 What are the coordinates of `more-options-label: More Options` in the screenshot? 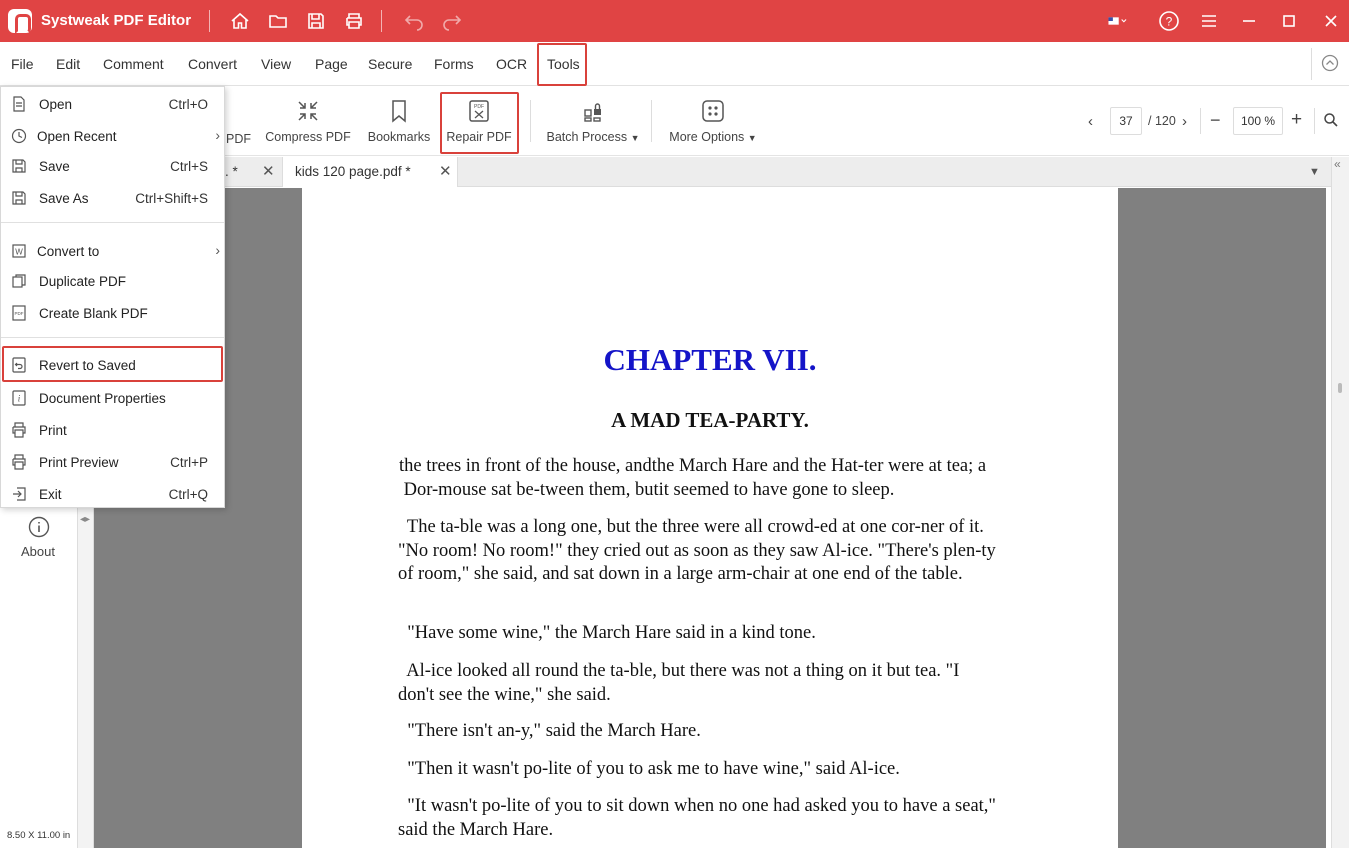 It's located at (707, 137).